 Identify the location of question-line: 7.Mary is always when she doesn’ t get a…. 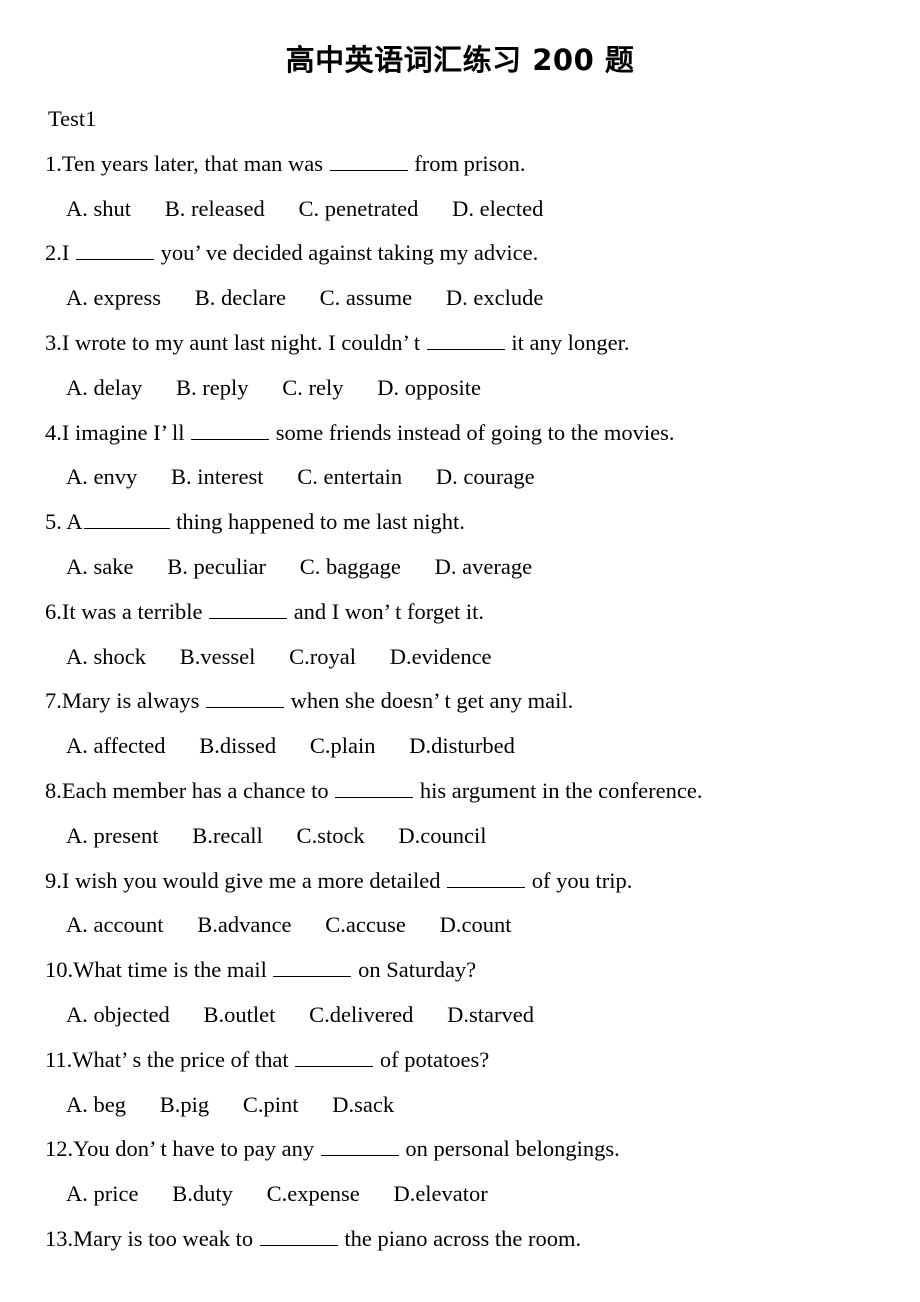
(460, 701).